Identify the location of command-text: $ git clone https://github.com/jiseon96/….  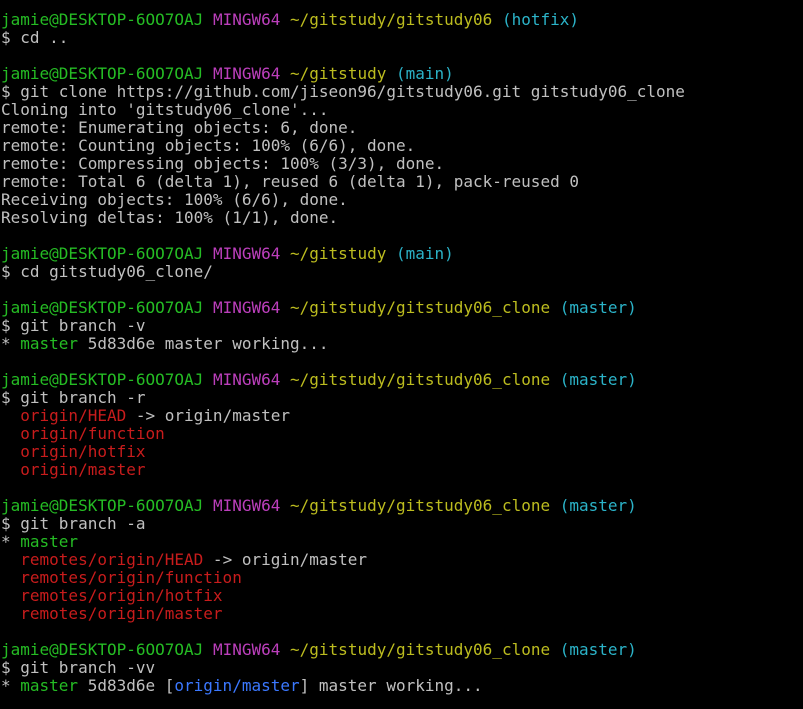
(343, 92).